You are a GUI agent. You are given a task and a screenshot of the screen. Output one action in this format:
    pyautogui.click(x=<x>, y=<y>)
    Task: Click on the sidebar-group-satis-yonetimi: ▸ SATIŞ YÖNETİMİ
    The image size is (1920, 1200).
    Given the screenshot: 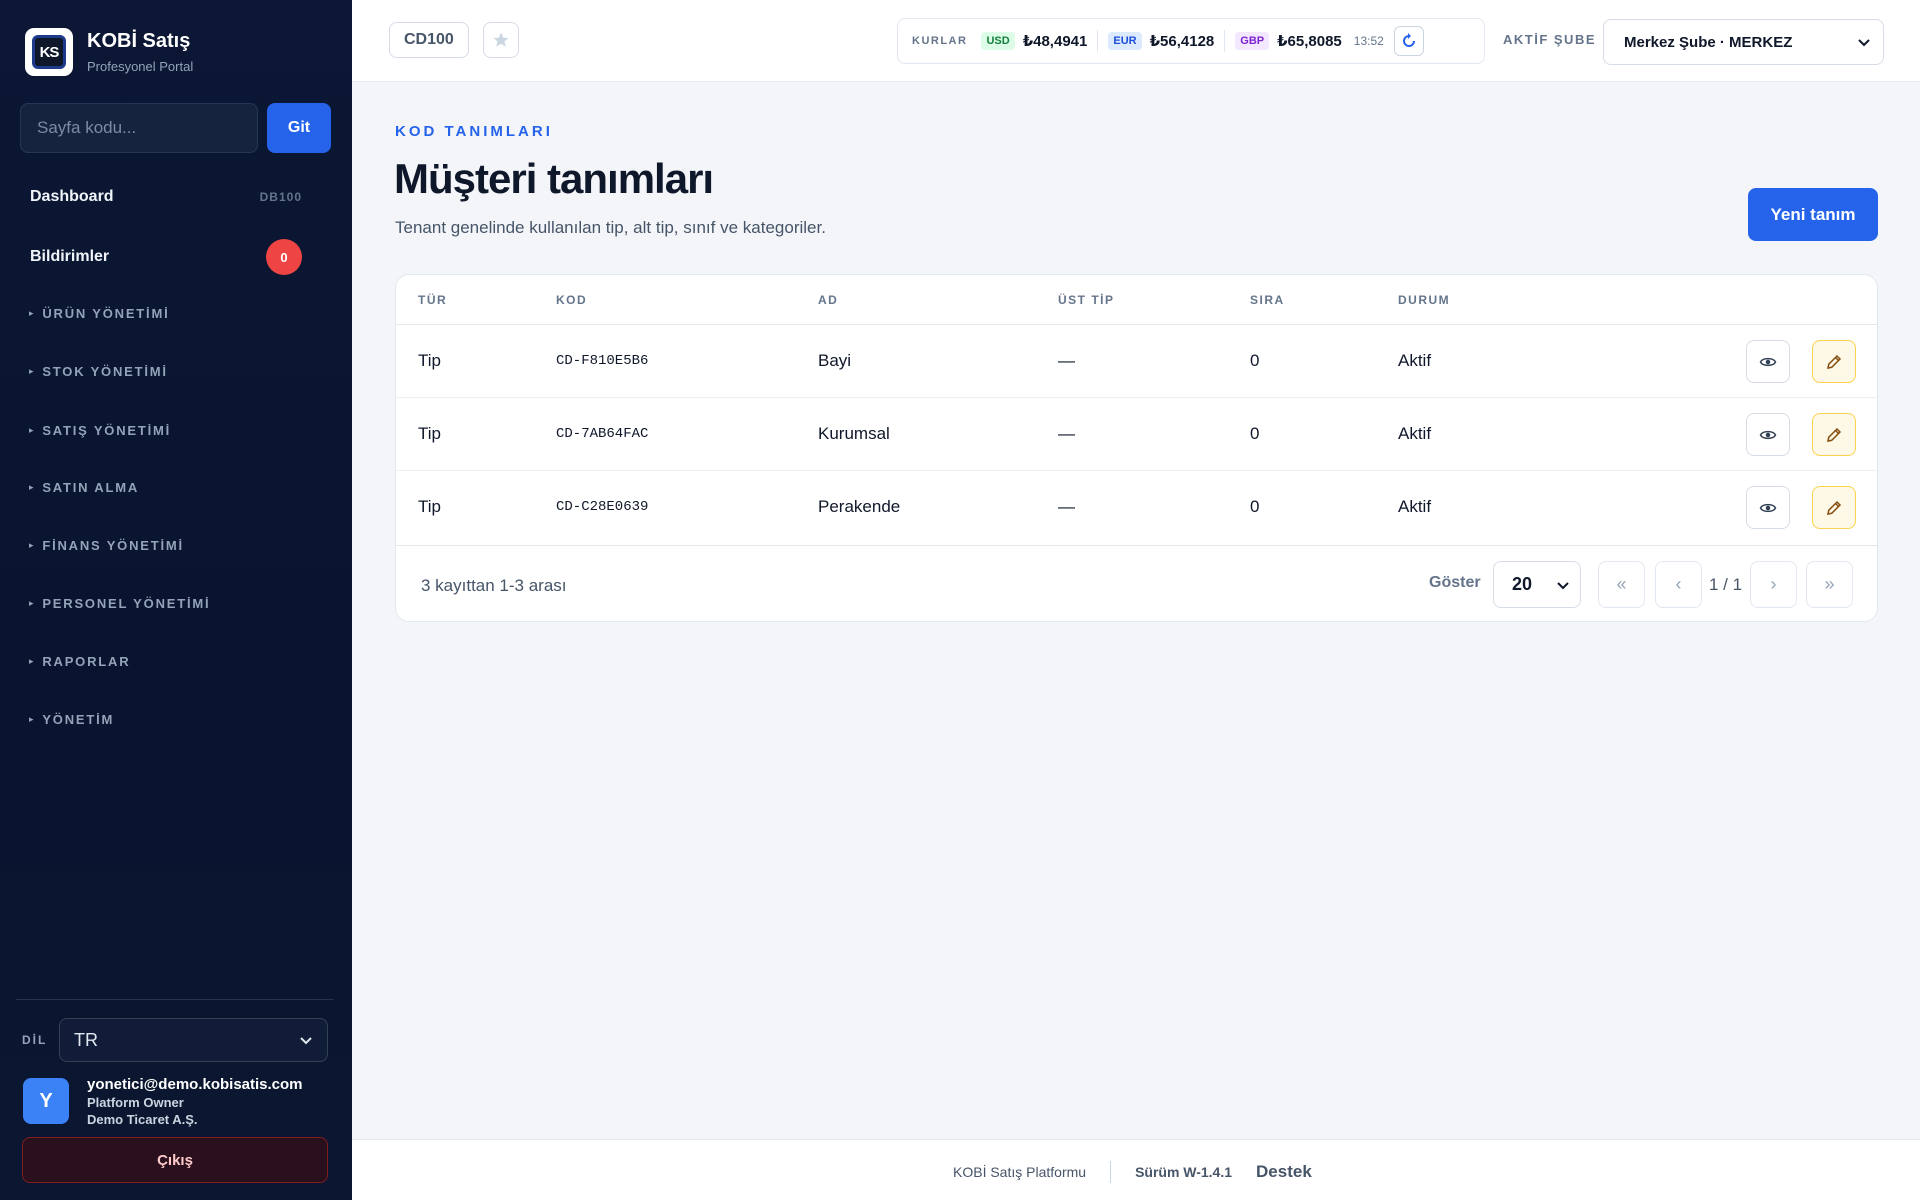 What is the action you would take?
    pyautogui.click(x=100, y=430)
    